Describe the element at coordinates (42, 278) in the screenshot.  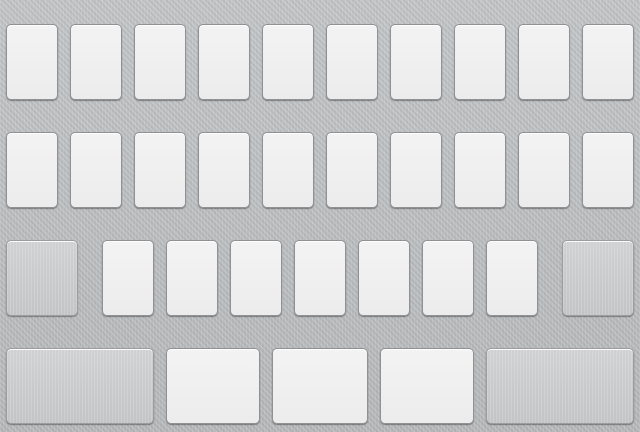
I see `shift-key-left` at that location.